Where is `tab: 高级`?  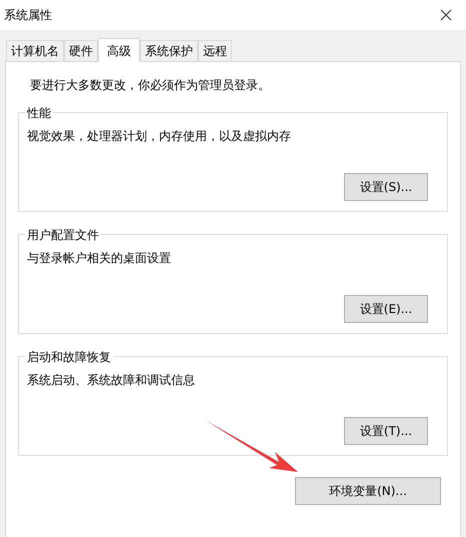
tab: 高级 is located at coordinates (119, 50).